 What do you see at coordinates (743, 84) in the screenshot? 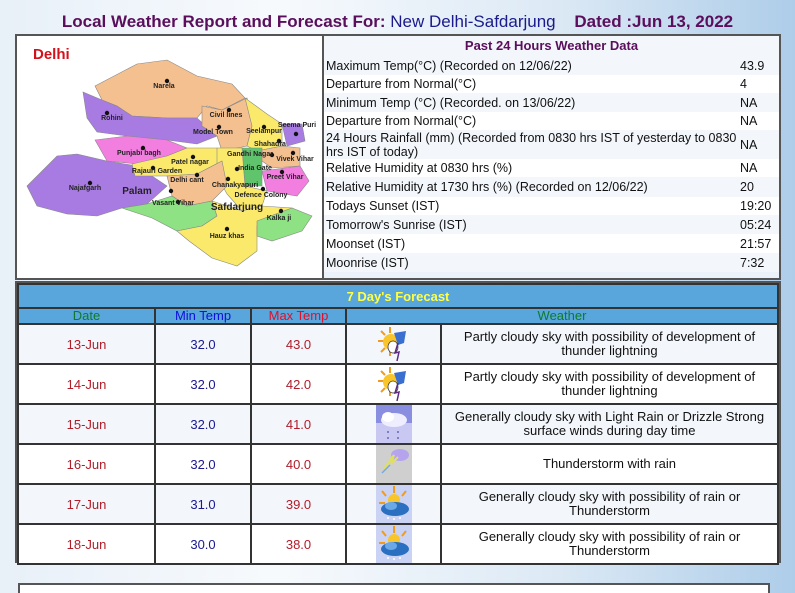
I see `past-24-hours-value: 4` at bounding box center [743, 84].